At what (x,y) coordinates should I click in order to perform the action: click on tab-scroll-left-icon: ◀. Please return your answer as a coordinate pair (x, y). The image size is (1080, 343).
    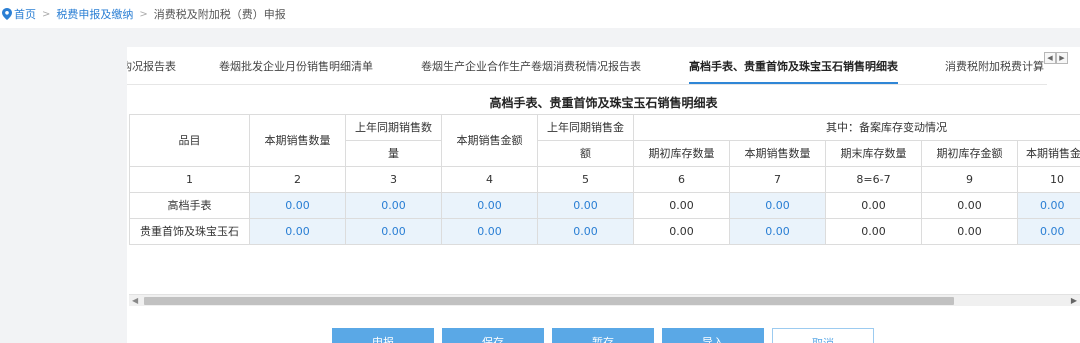
    Looking at the image, I should click on (1050, 58).